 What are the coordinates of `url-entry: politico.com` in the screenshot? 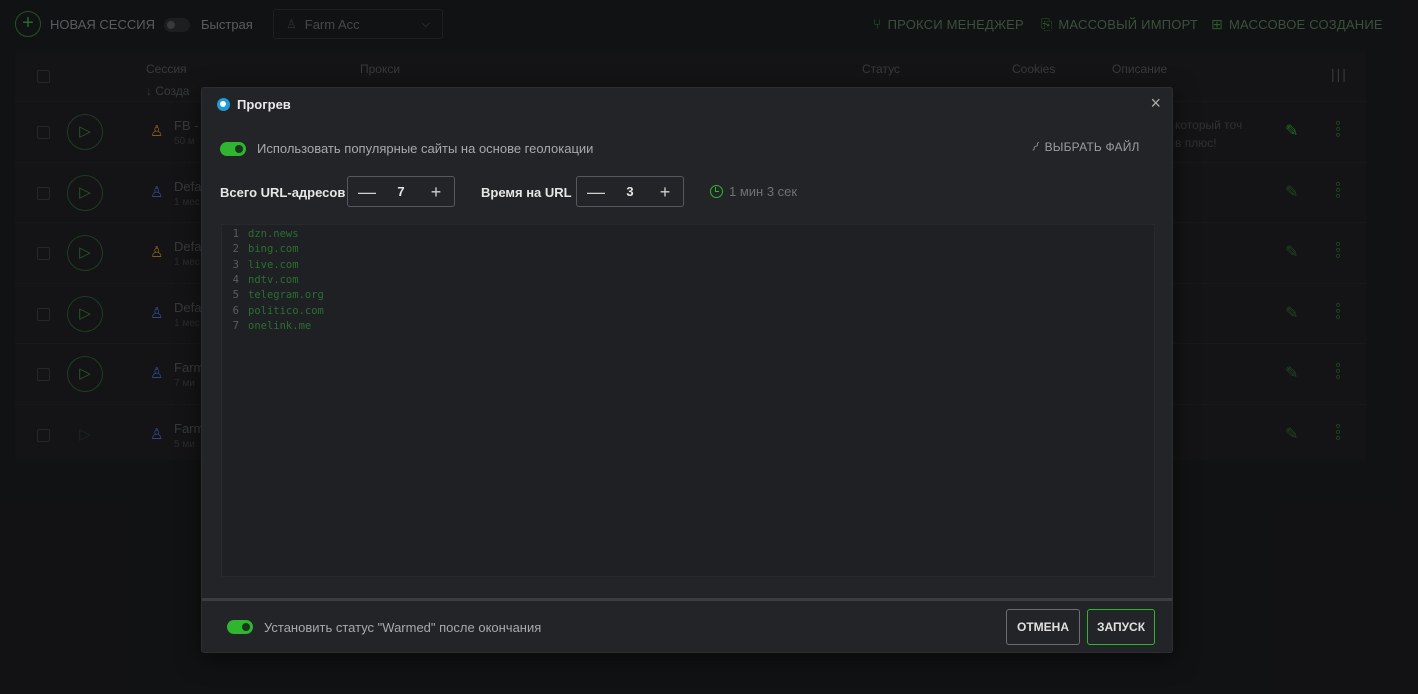 It's located at (286, 310).